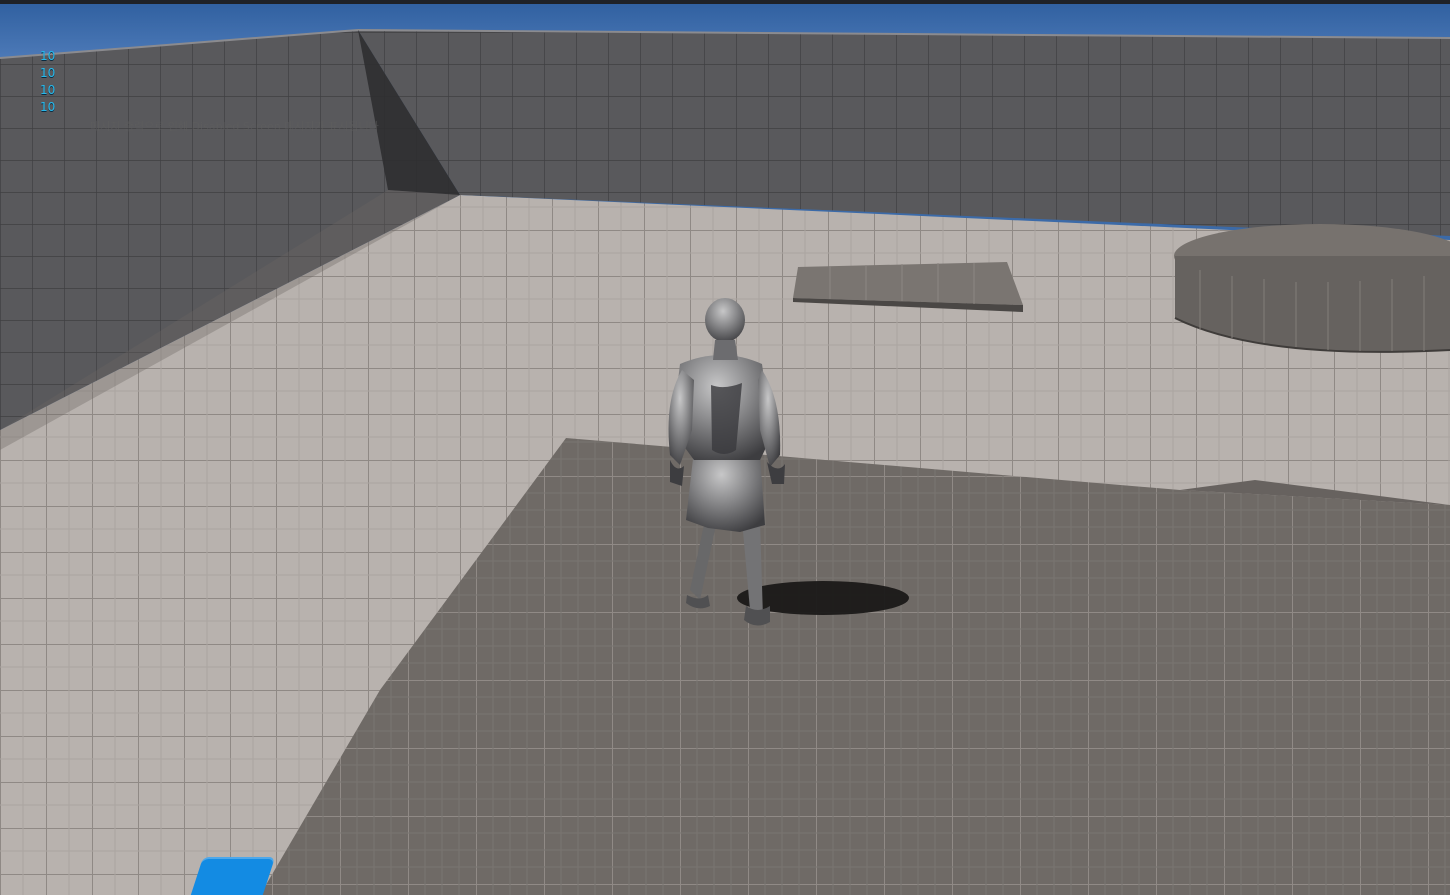  Describe the element at coordinates (908, 283) in the screenshot. I see `ramp` at that location.